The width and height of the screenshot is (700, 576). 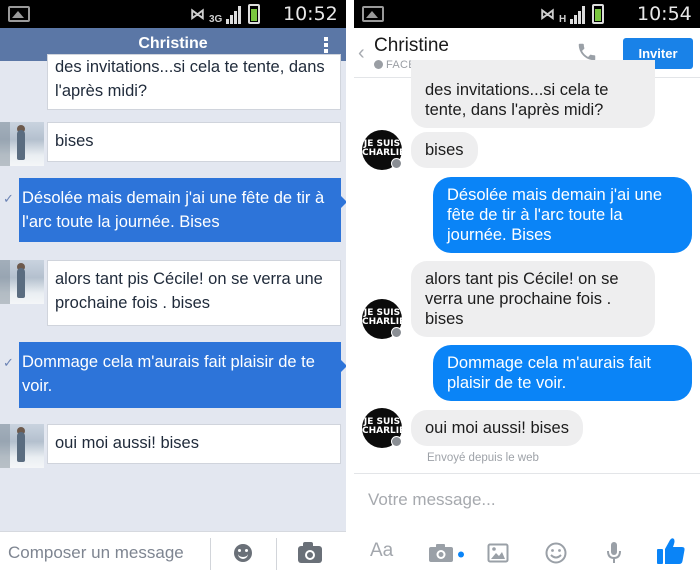 What do you see at coordinates (483, 458) in the screenshot?
I see `sent-via-label: Envoyé depuis le web` at bounding box center [483, 458].